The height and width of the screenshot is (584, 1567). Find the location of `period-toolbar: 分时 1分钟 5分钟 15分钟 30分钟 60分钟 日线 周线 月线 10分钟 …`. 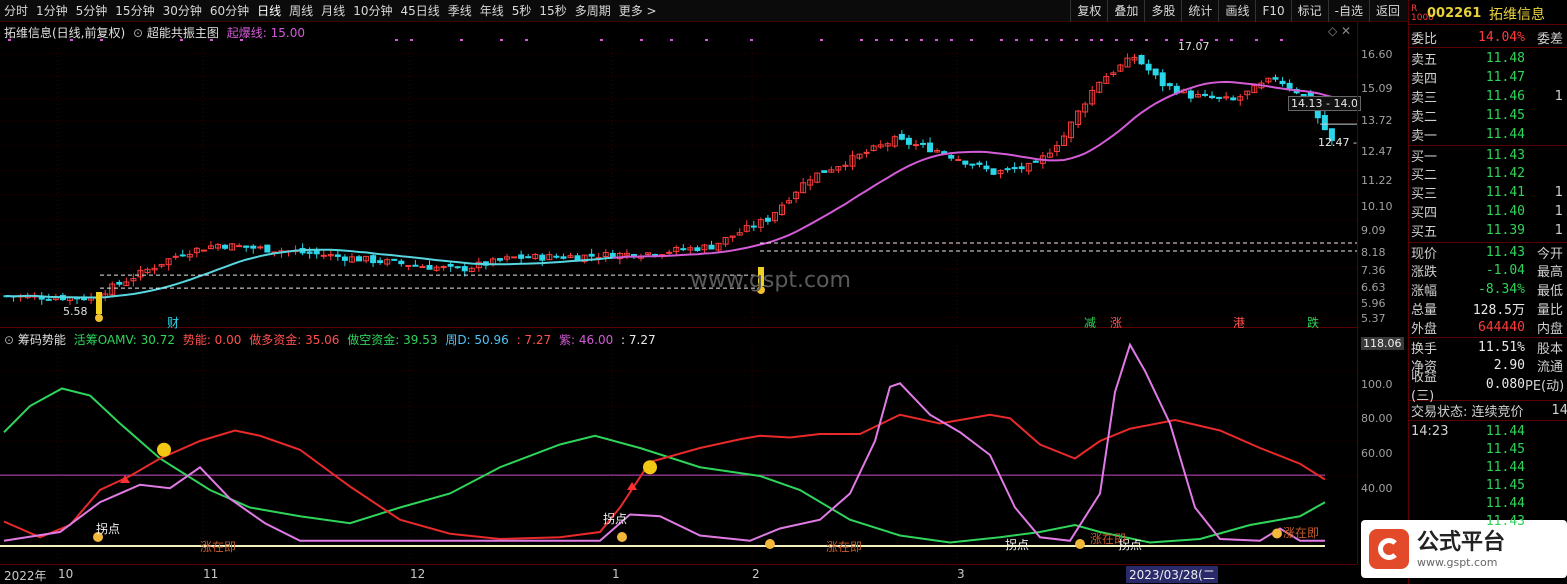

period-toolbar: 分时 1分钟 5分钟 15分钟 30分钟 60分钟 日线 周线 月线 10分钟 … is located at coordinates (704, 11).